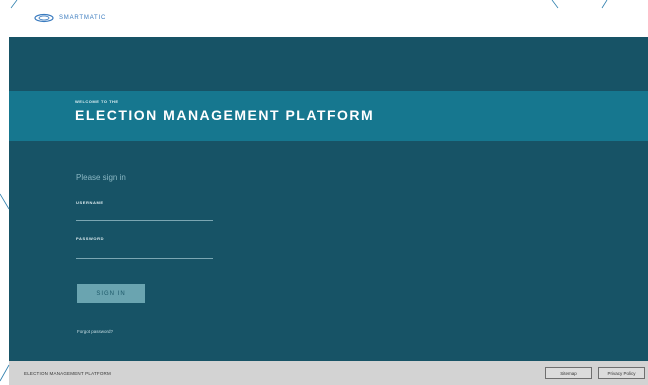  Describe the element at coordinates (90, 238) in the screenshot. I see `password-label: PASSWORD` at that location.